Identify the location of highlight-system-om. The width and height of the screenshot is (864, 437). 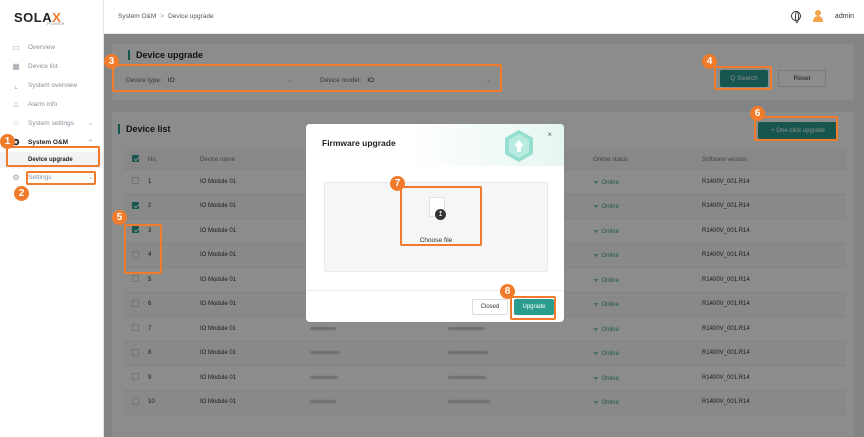
(53, 156).